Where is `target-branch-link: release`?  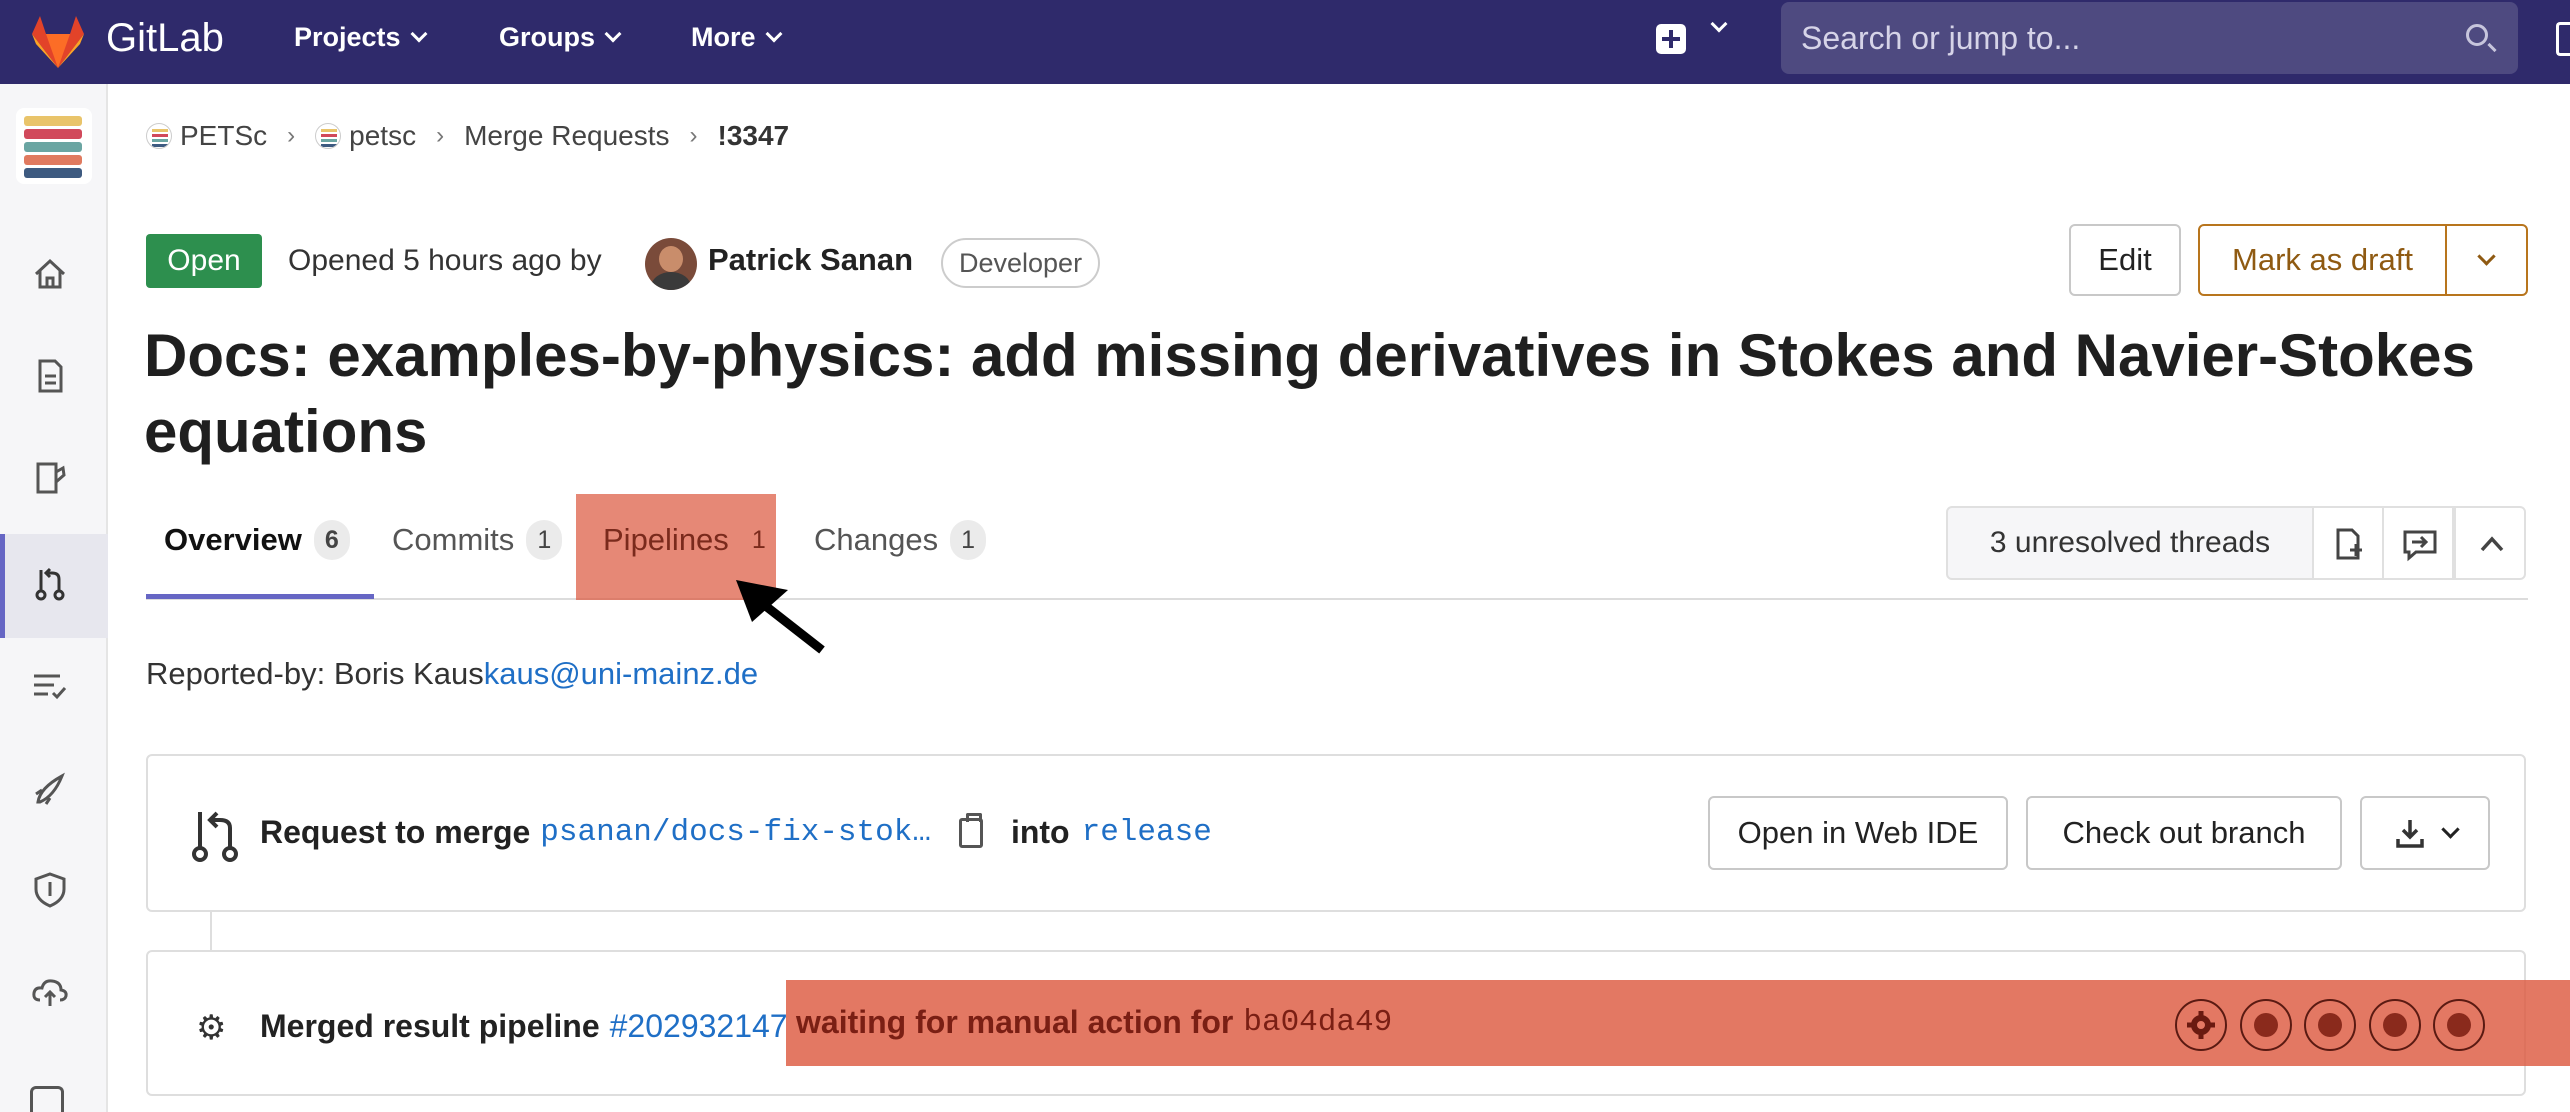
target-branch-link: release is located at coordinates (1147, 832).